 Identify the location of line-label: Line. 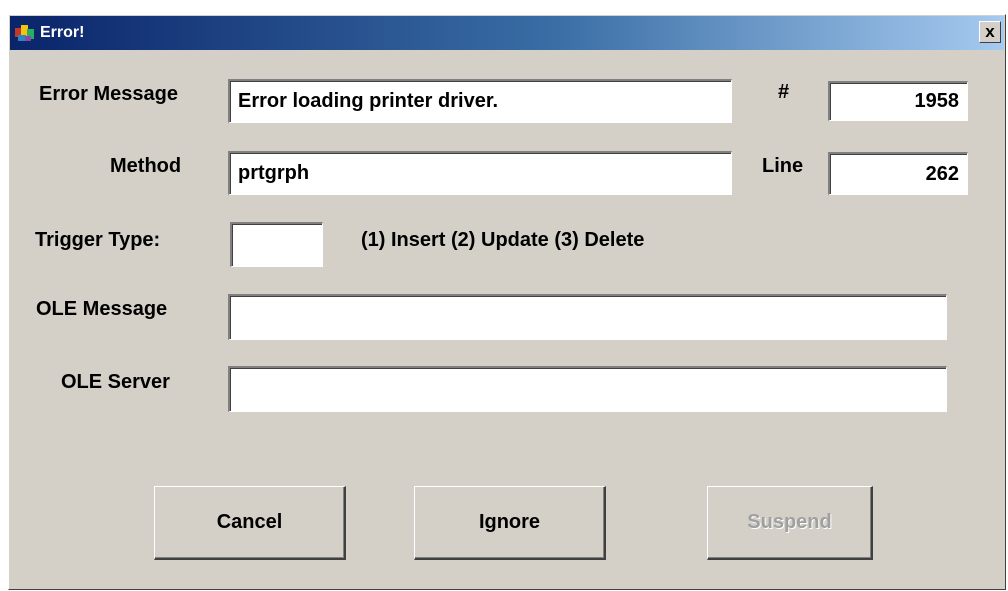
(783, 166).